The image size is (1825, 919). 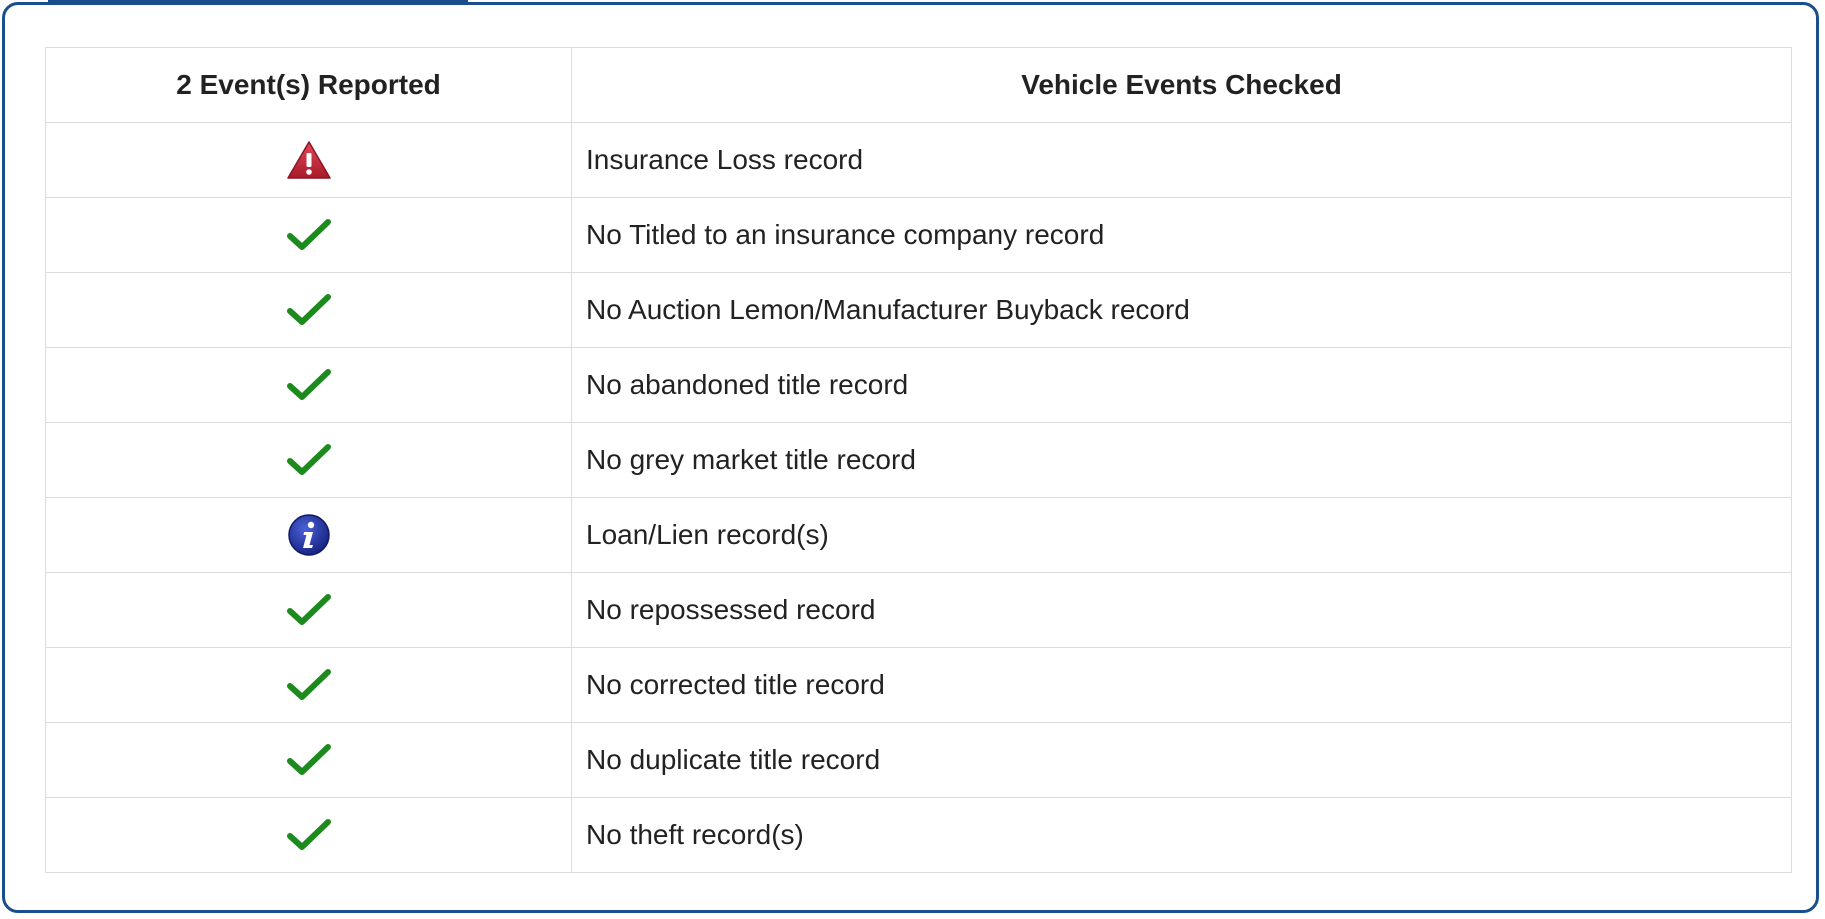 I want to click on info-icon, so click(x=309, y=535).